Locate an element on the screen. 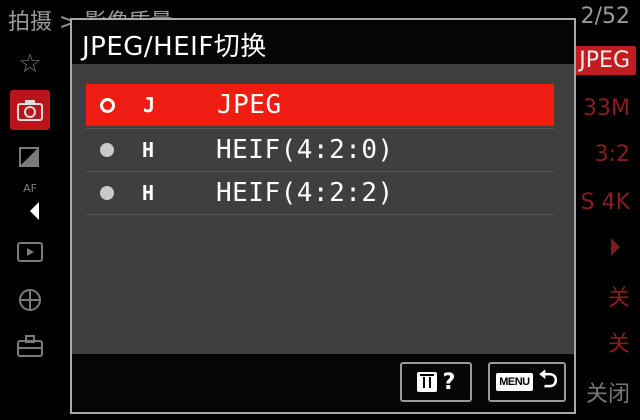  trash-icon is located at coordinates (426, 382).